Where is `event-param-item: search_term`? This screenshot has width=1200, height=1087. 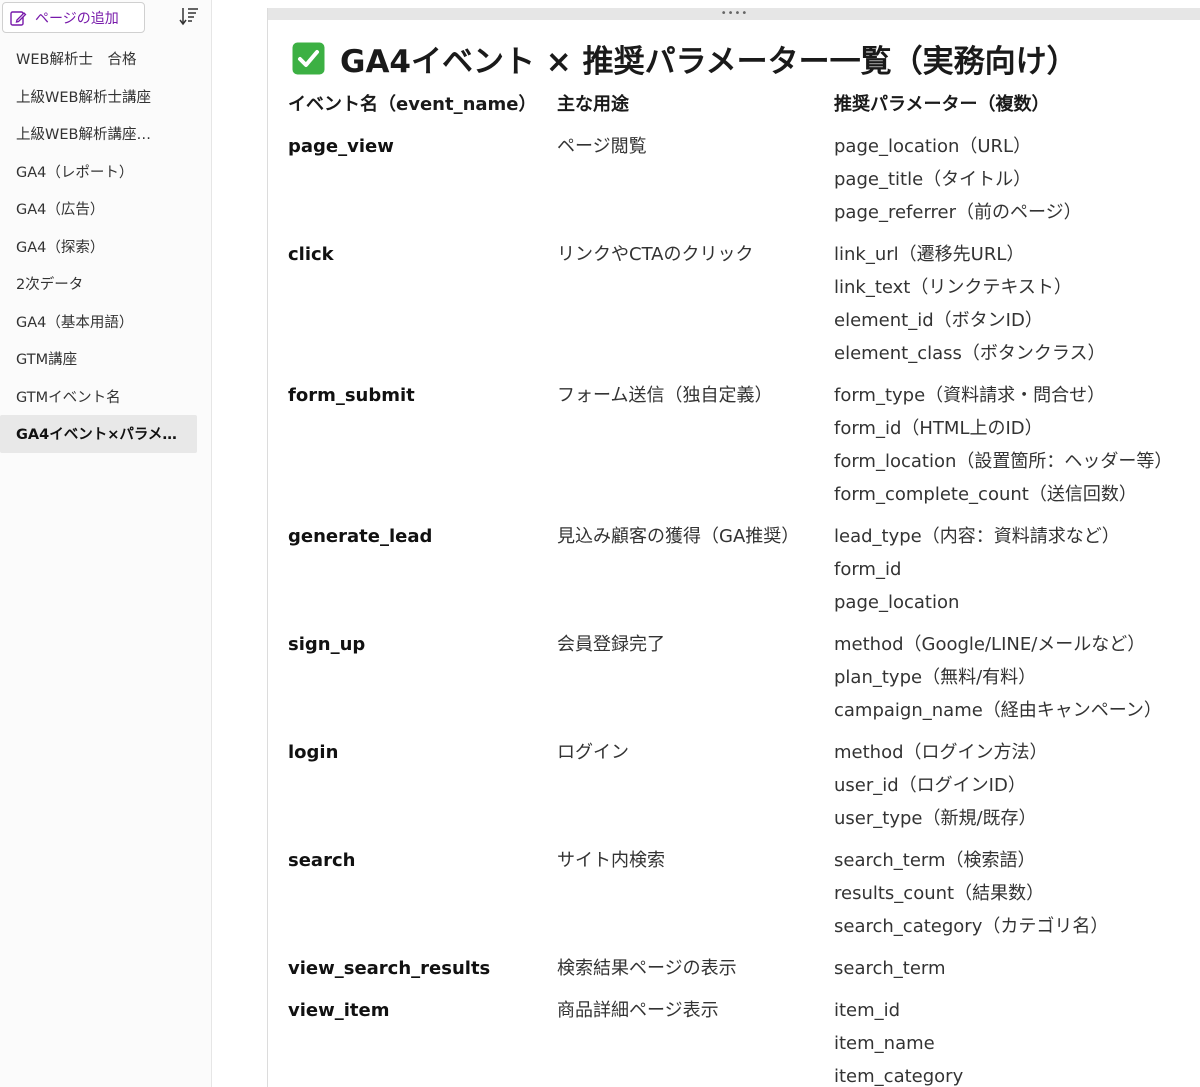
event-param-item: search_term is located at coordinates (890, 968).